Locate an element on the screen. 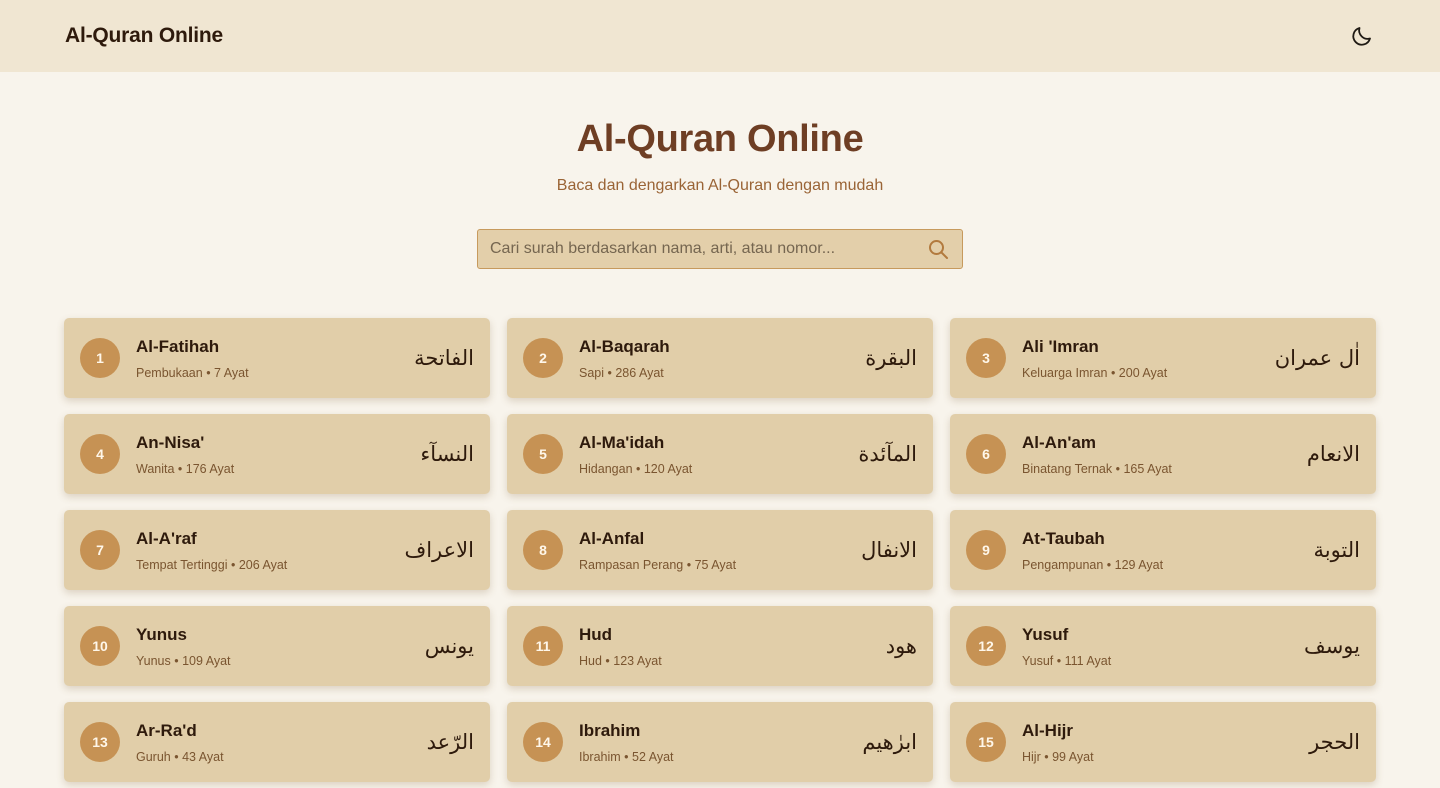 The width and height of the screenshot is (1440, 788). surah-info: Al-Fatihah Pembukaan • 7 Ayat is located at coordinates (275, 358).